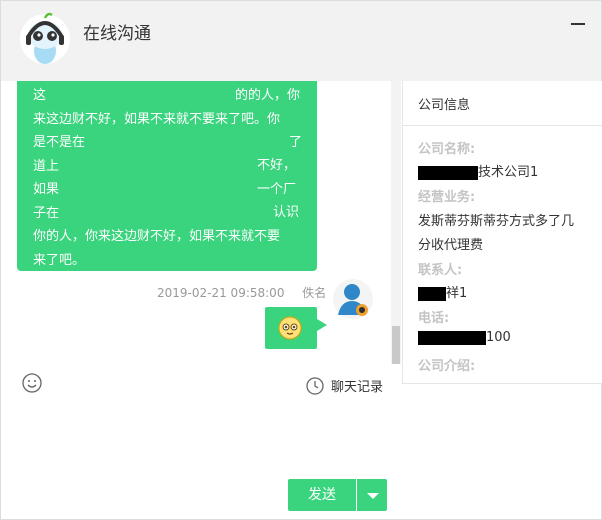  I want to click on smile-icon, so click(32, 383).